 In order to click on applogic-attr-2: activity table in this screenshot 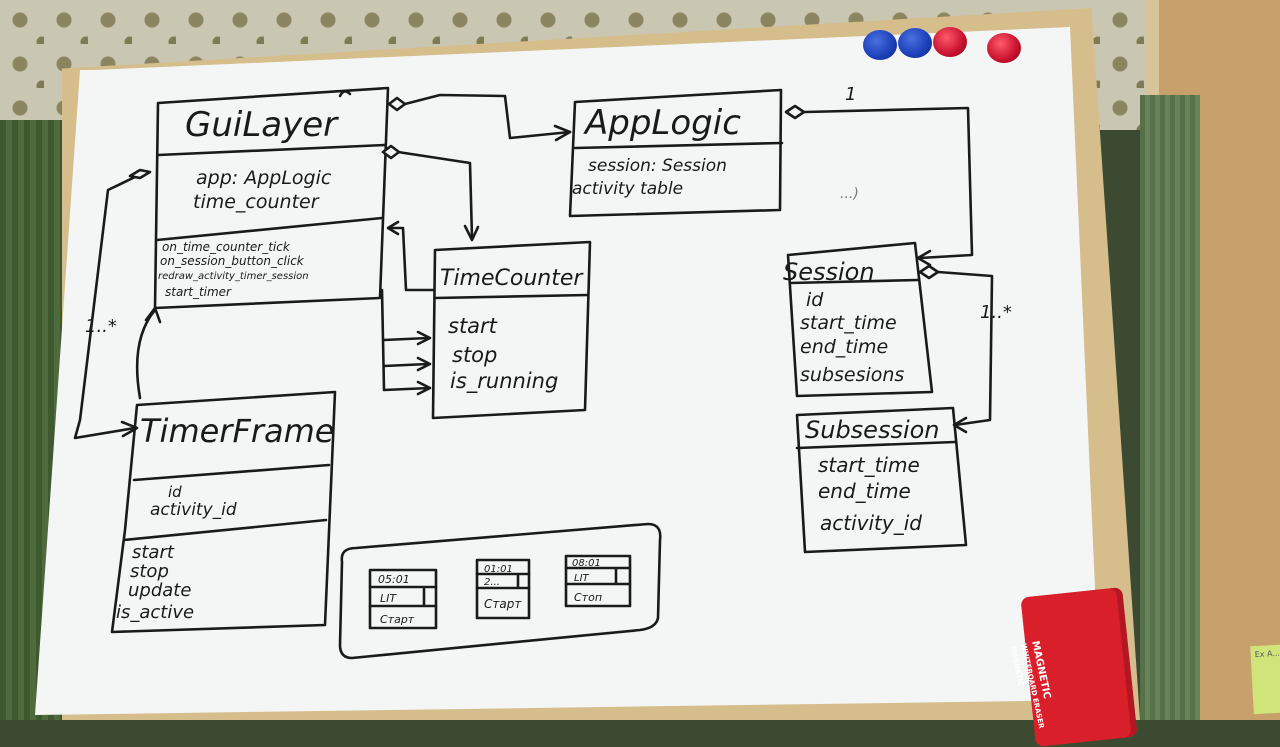, I will do `click(627, 189)`.